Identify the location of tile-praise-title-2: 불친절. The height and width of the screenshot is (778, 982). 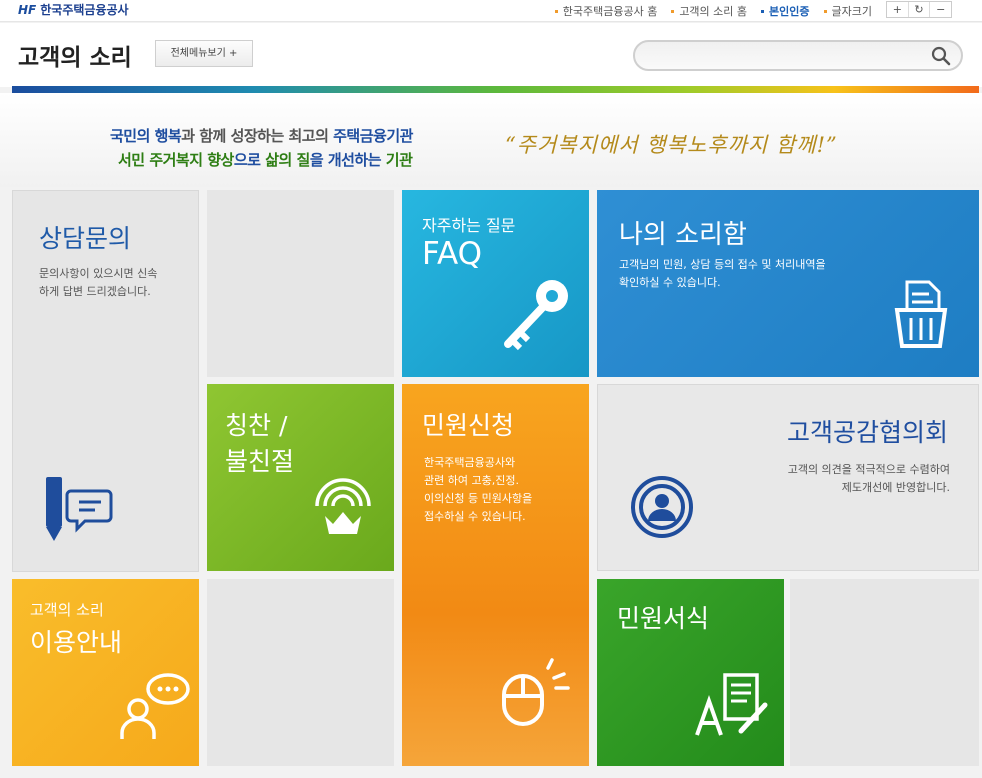
(260, 461).